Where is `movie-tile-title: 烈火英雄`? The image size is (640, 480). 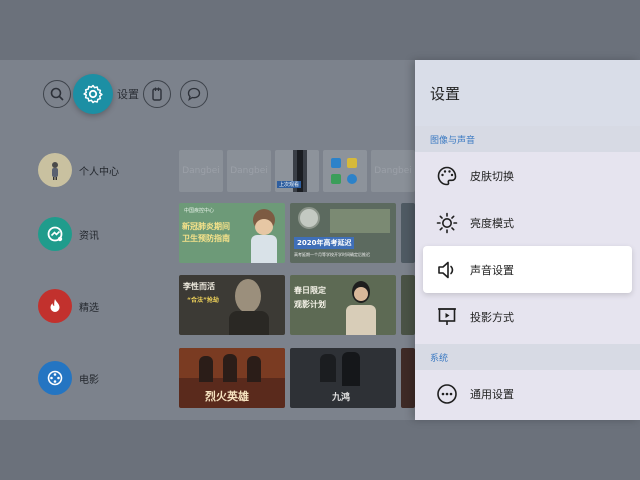
movie-tile-title: 烈火英雄 is located at coordinates (227, 396).